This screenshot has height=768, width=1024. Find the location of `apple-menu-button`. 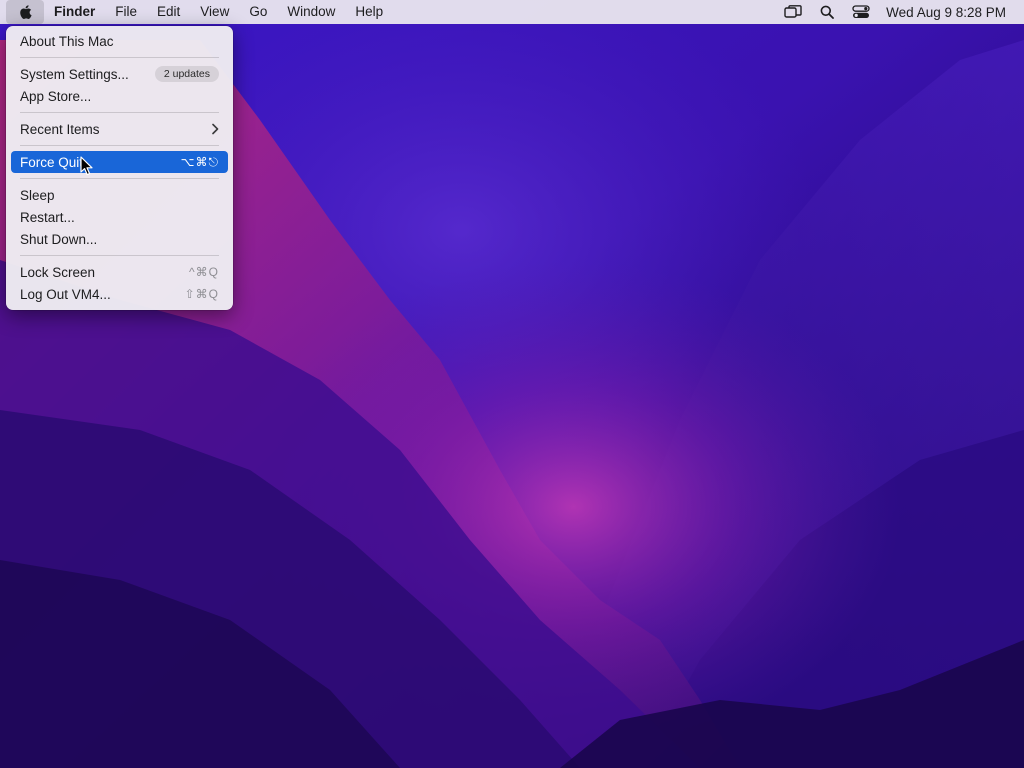

apple-menu-button is located at coordinates (25, 12).